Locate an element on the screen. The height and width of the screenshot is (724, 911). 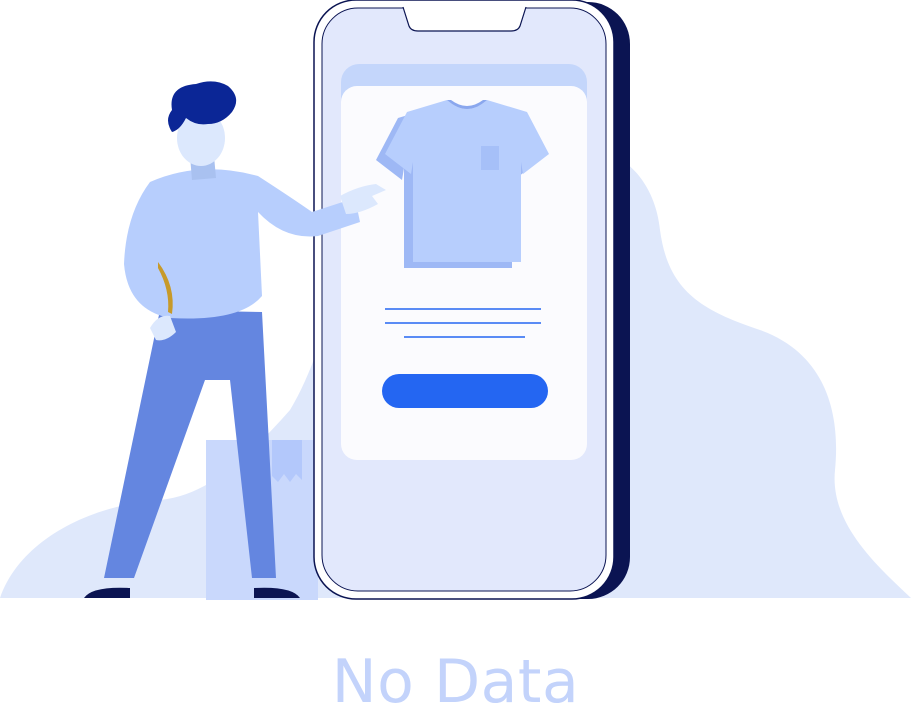
buy-button-shape is located at coordinates (465, 391).